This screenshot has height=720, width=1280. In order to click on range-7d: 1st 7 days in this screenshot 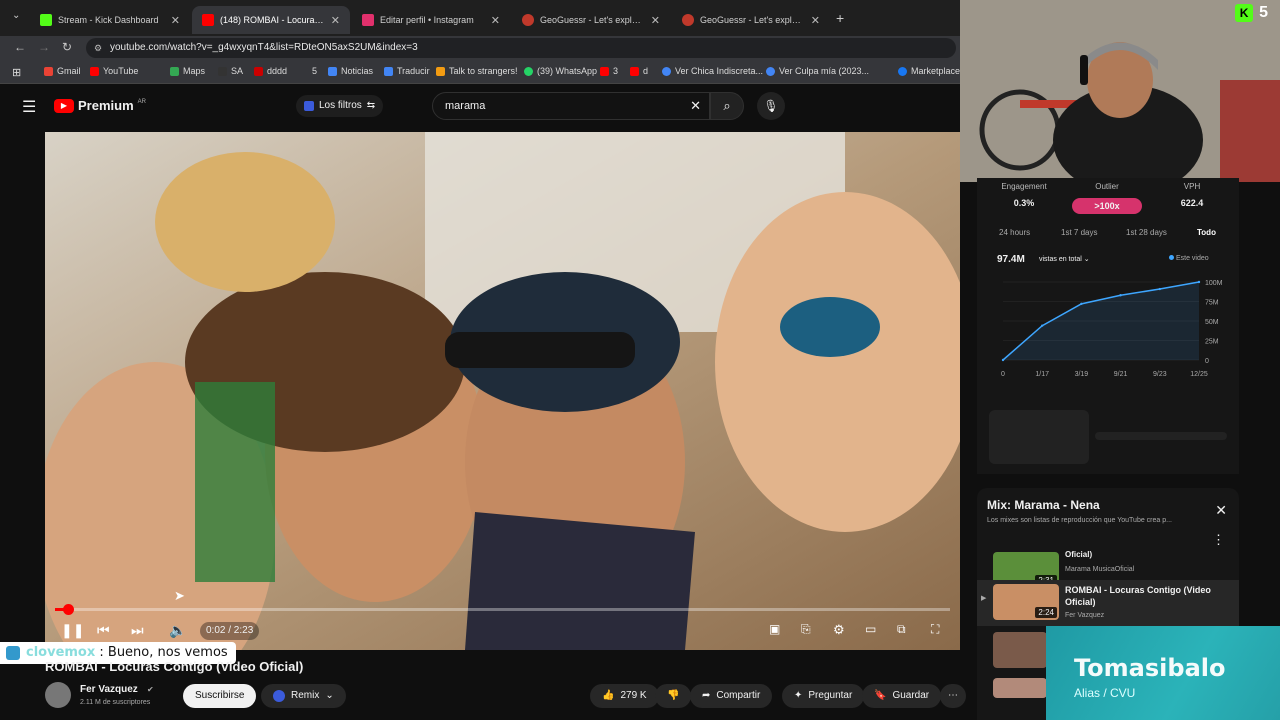, I will do `click(1079, 232)`.